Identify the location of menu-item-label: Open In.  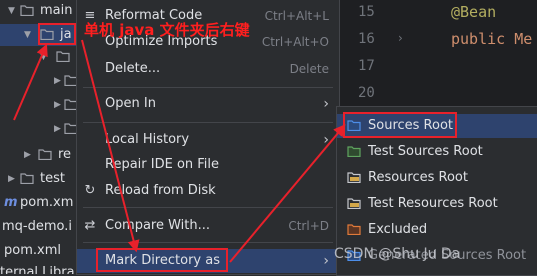
(130, 103).